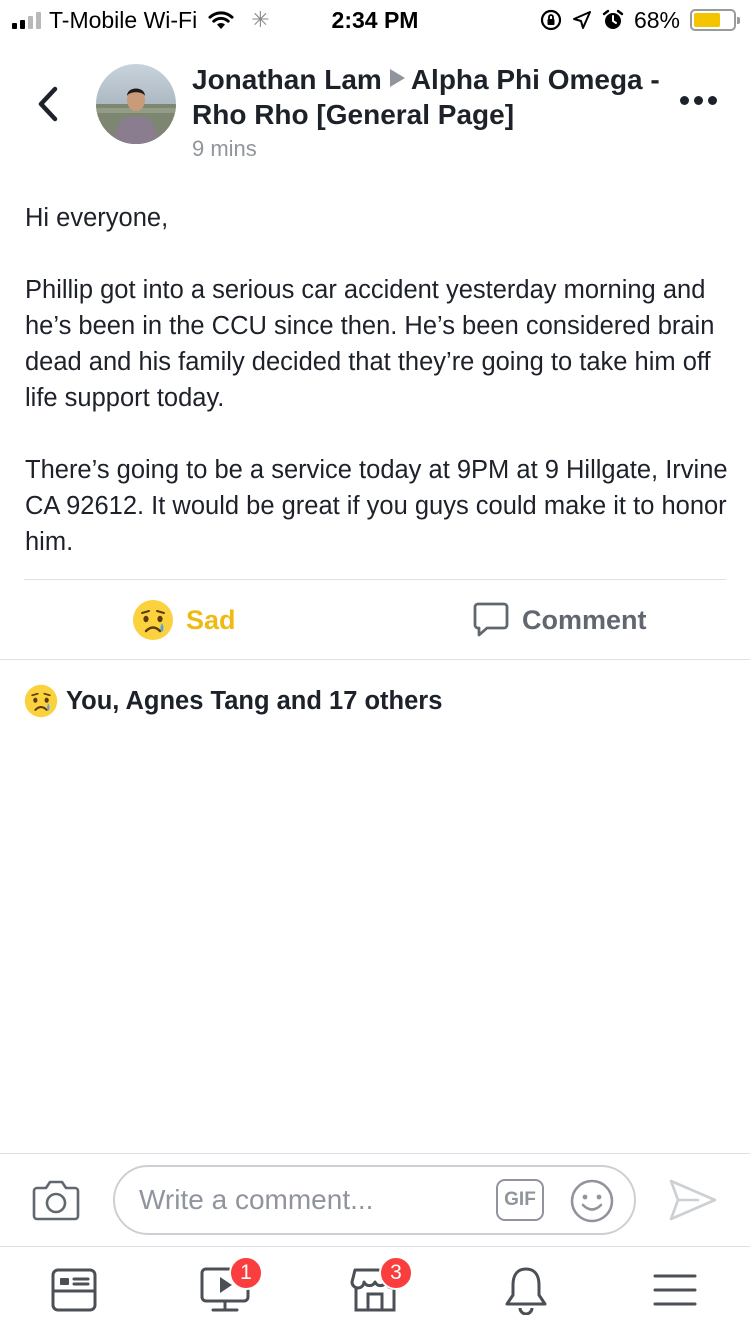  I want to click on smiley-icon, so click(592, 1201).